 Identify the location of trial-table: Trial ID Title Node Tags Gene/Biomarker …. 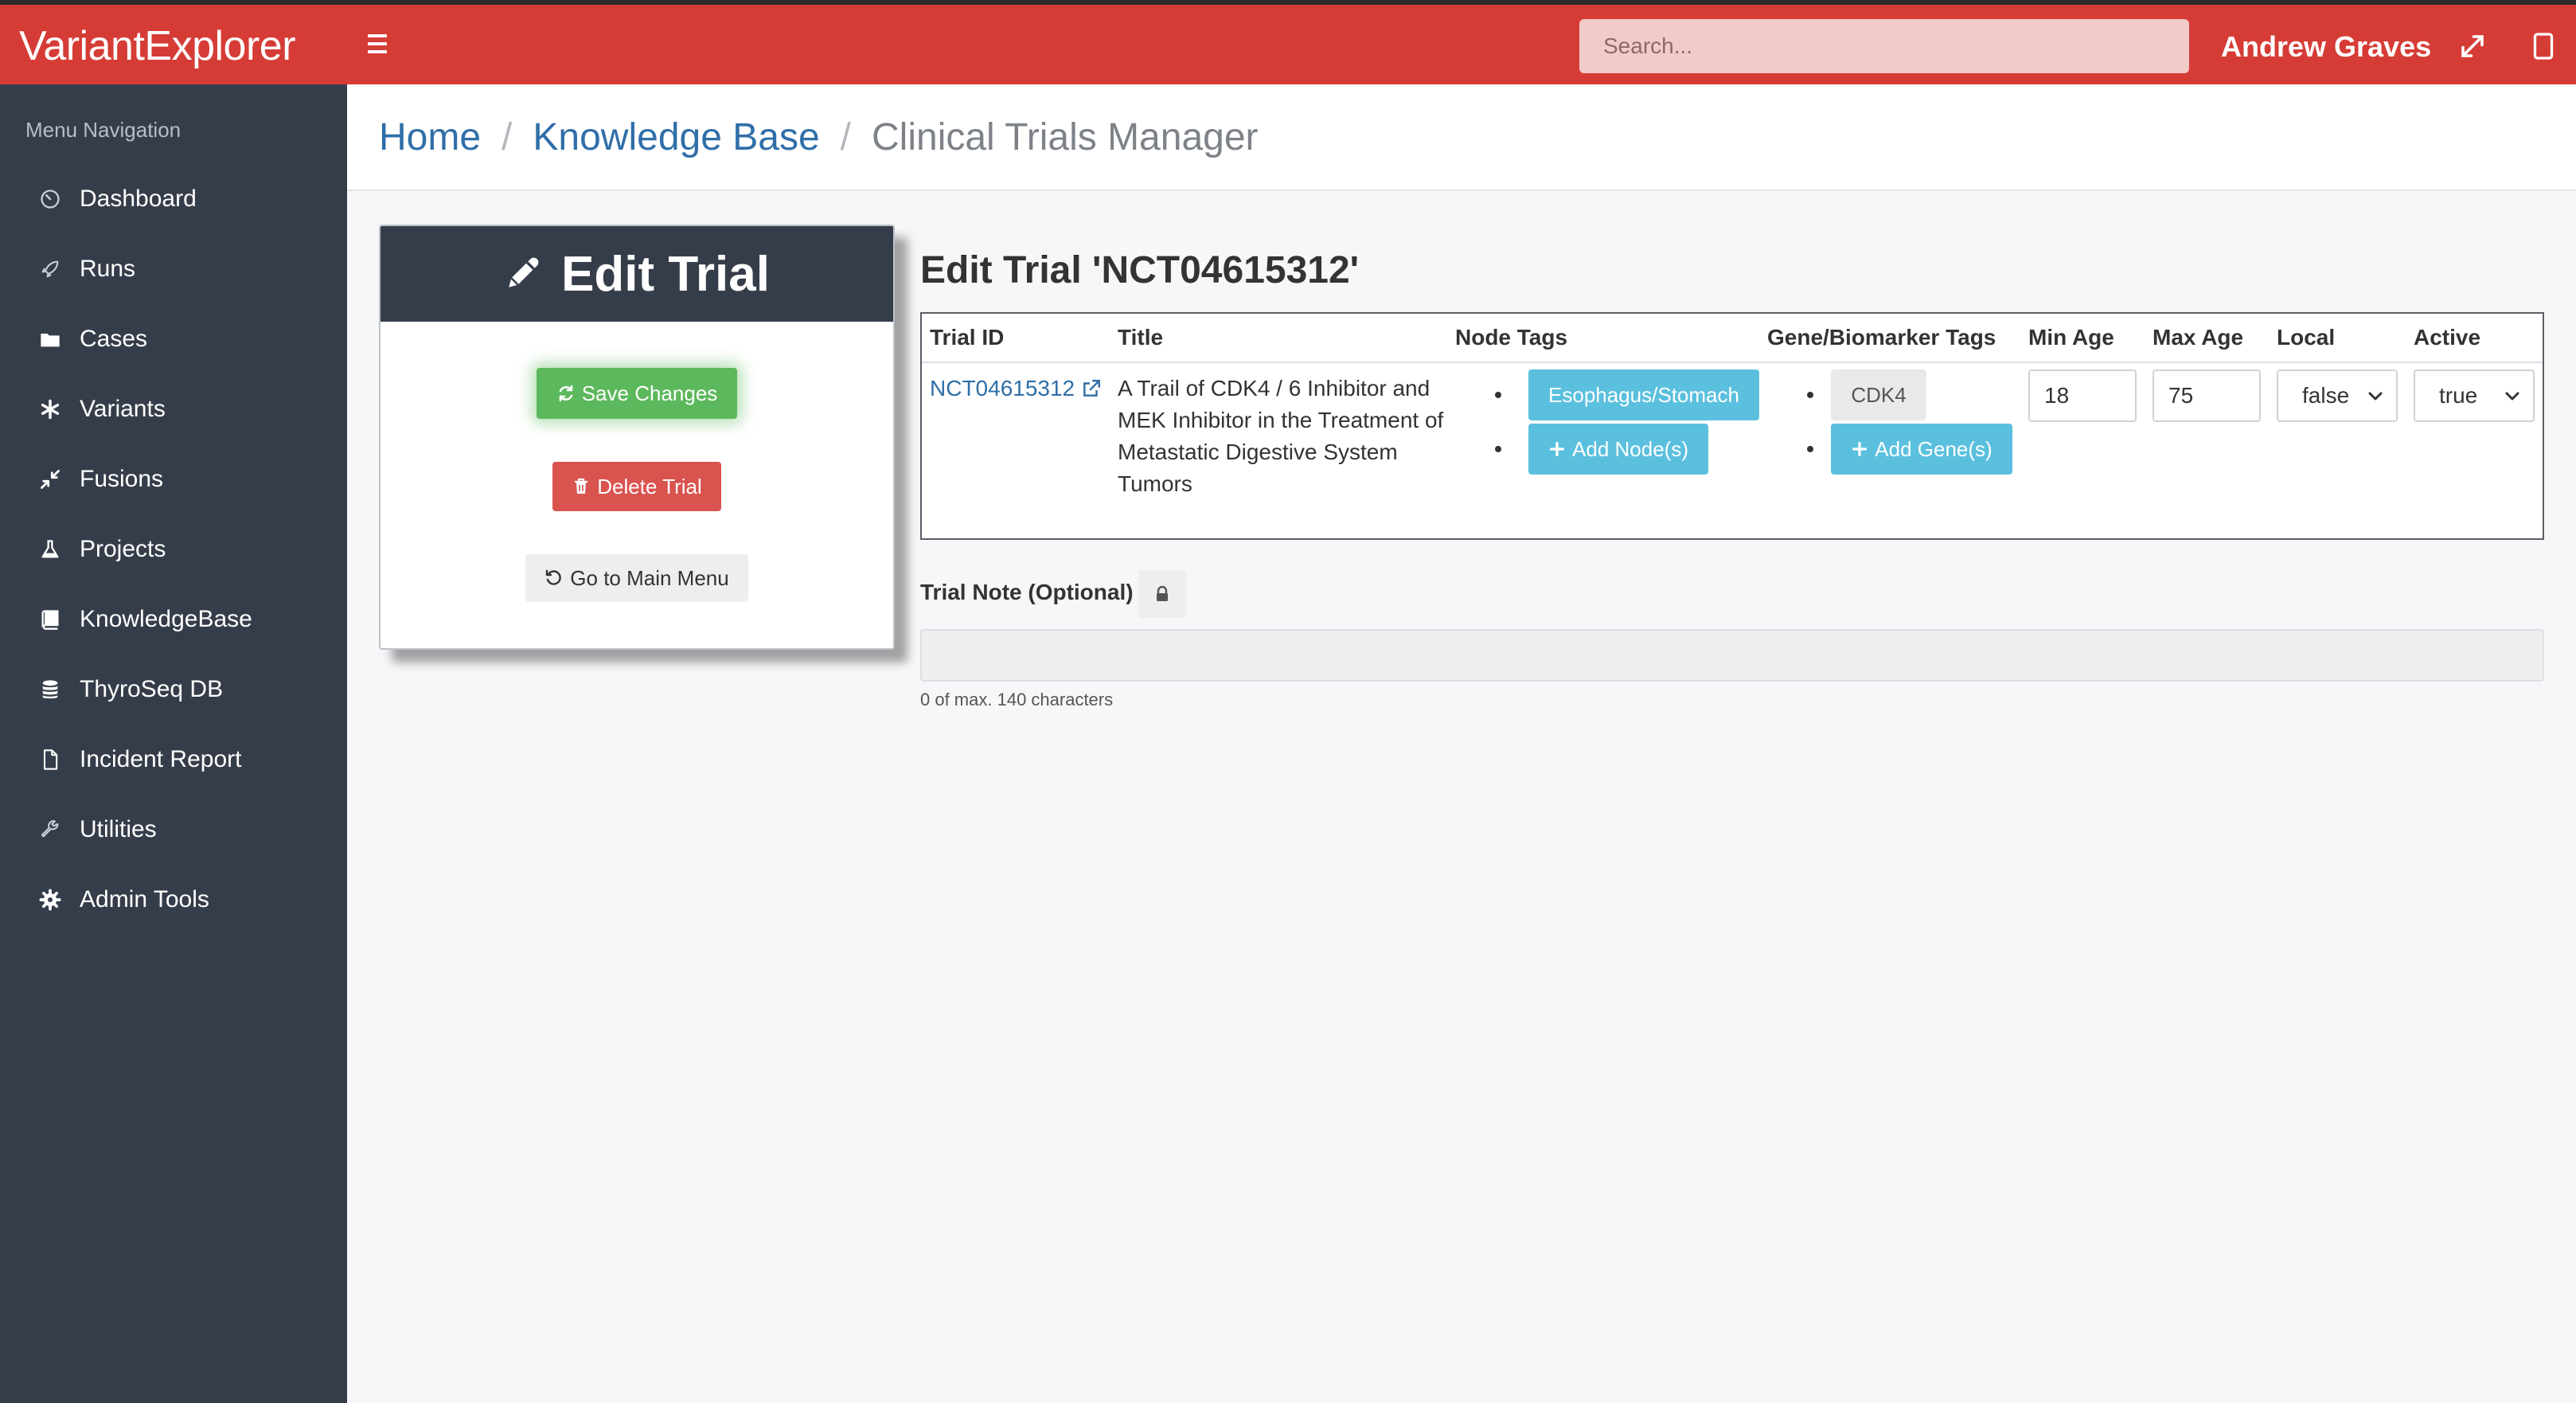
(1732, 426).